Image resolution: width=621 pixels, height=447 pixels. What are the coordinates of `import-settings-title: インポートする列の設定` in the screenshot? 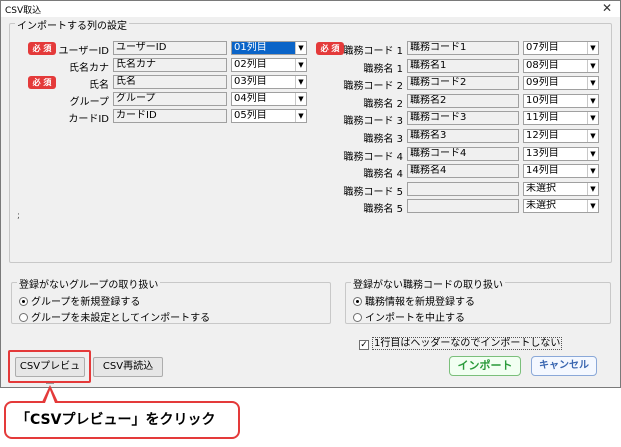 It's located at (72, 24).